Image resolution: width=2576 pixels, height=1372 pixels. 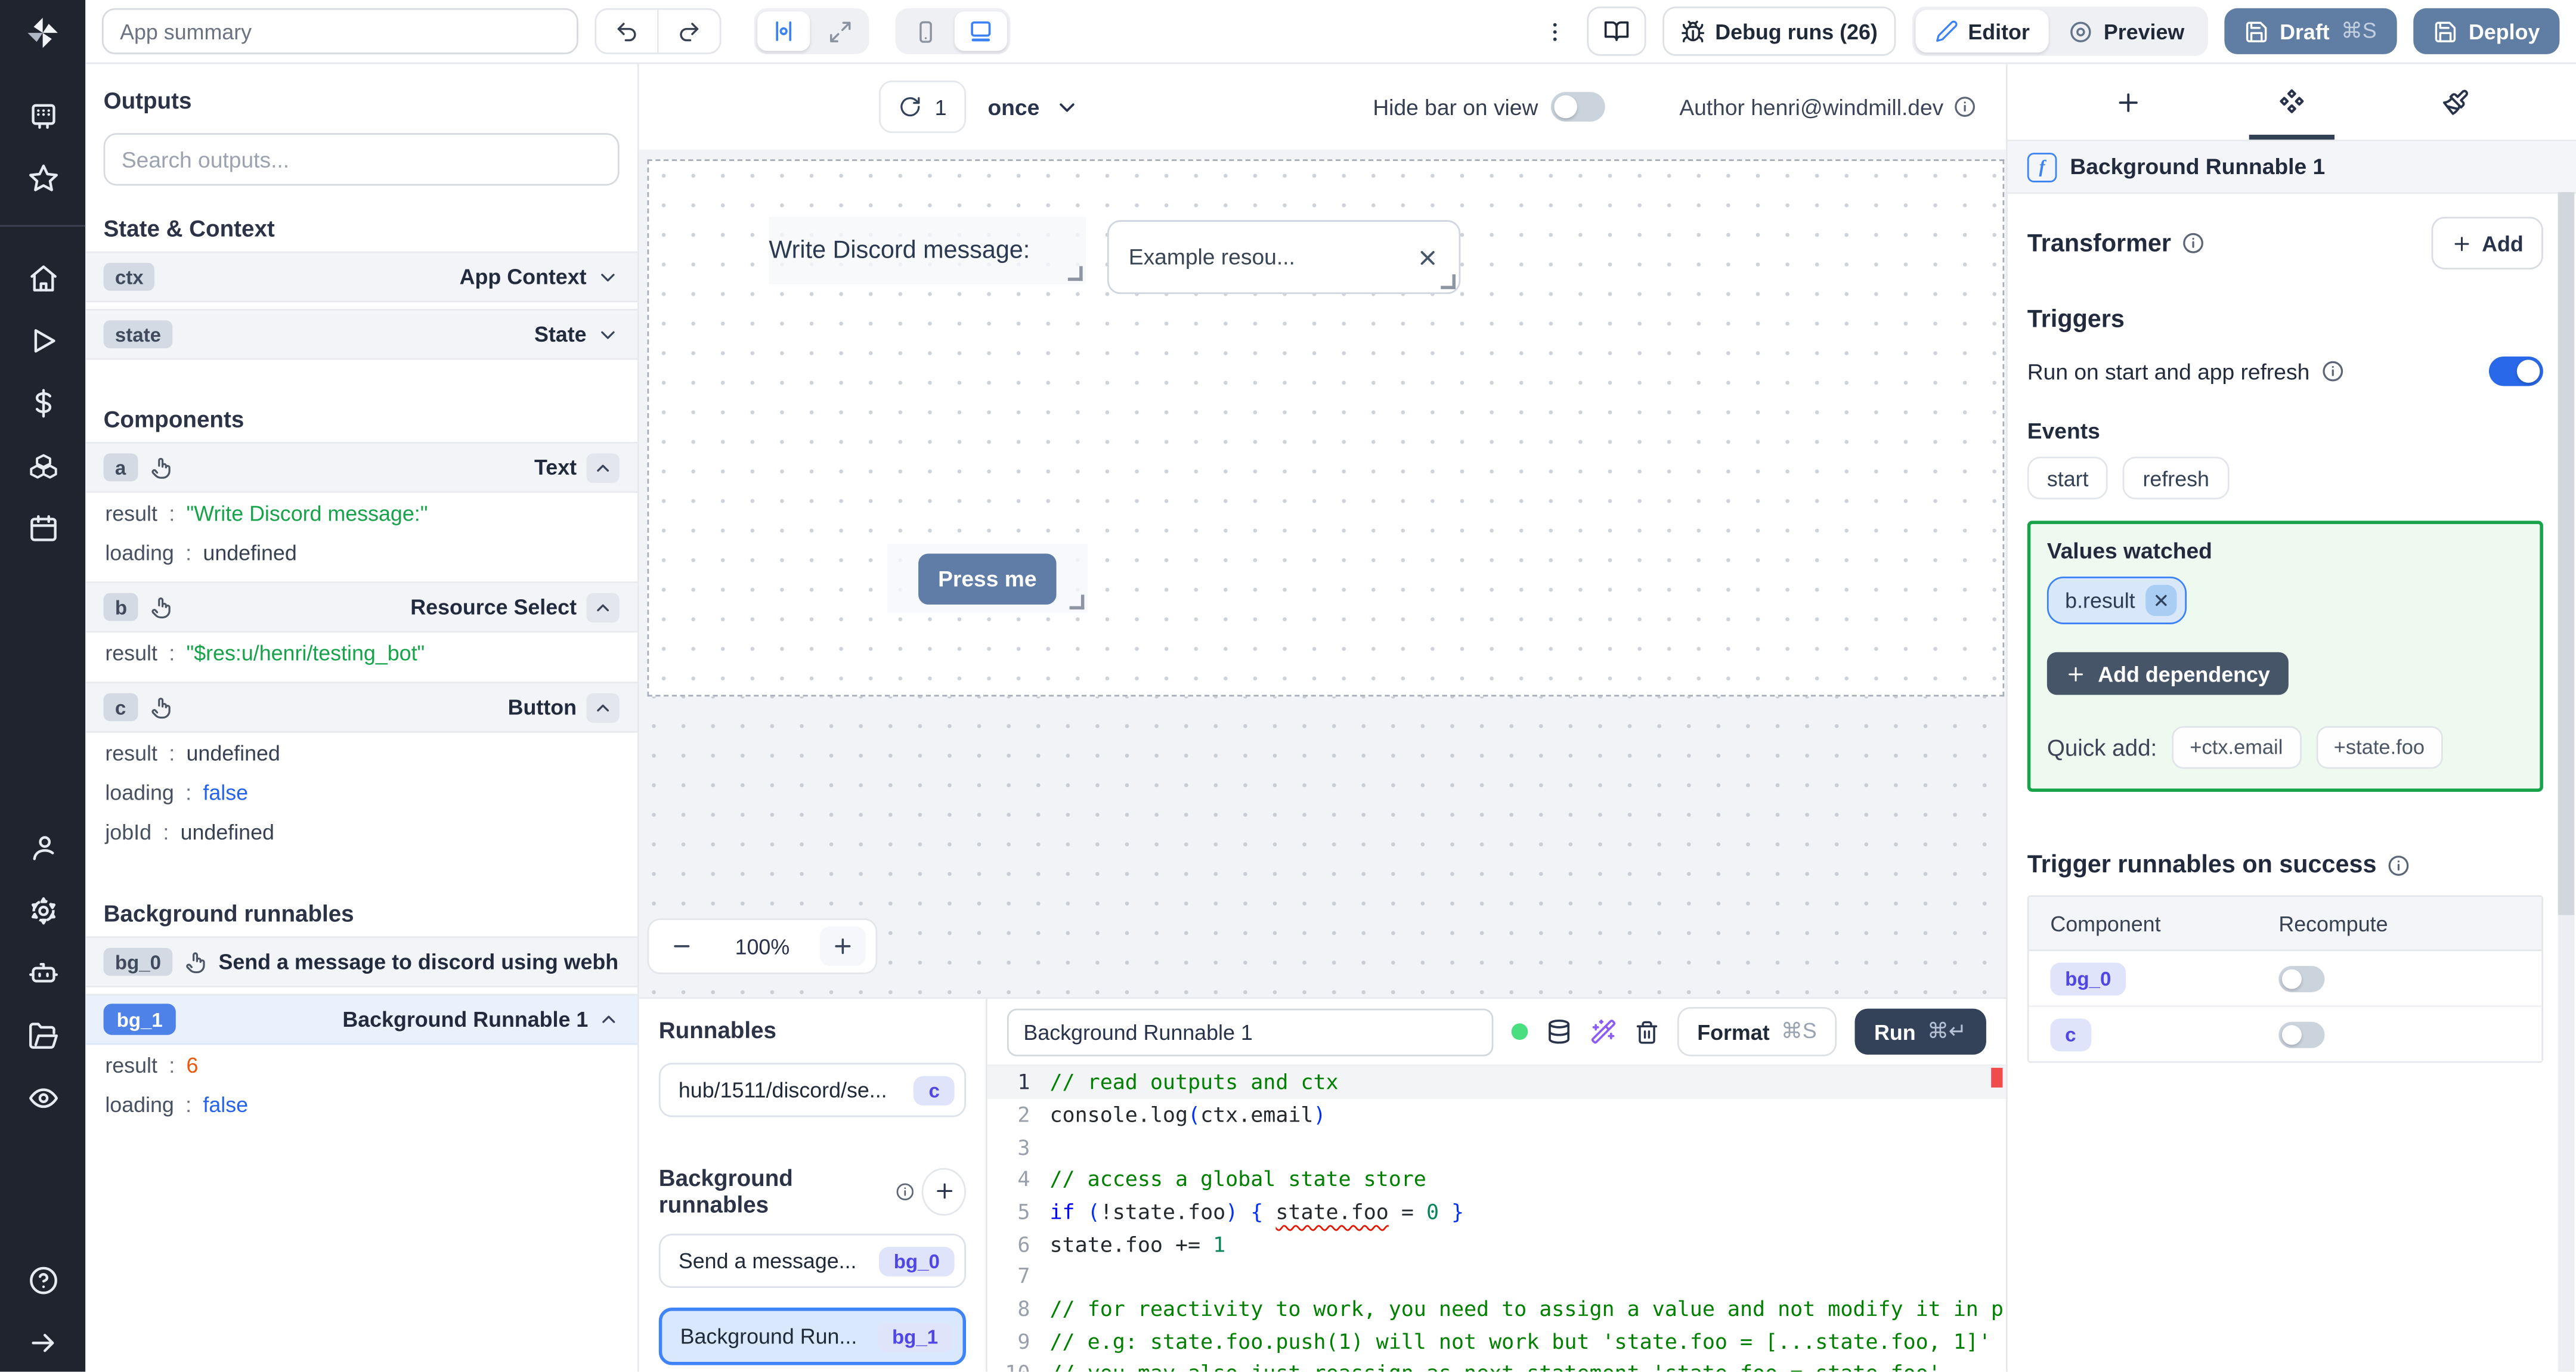 I want to click on more-menu-button, so click(x=1554, y=31).